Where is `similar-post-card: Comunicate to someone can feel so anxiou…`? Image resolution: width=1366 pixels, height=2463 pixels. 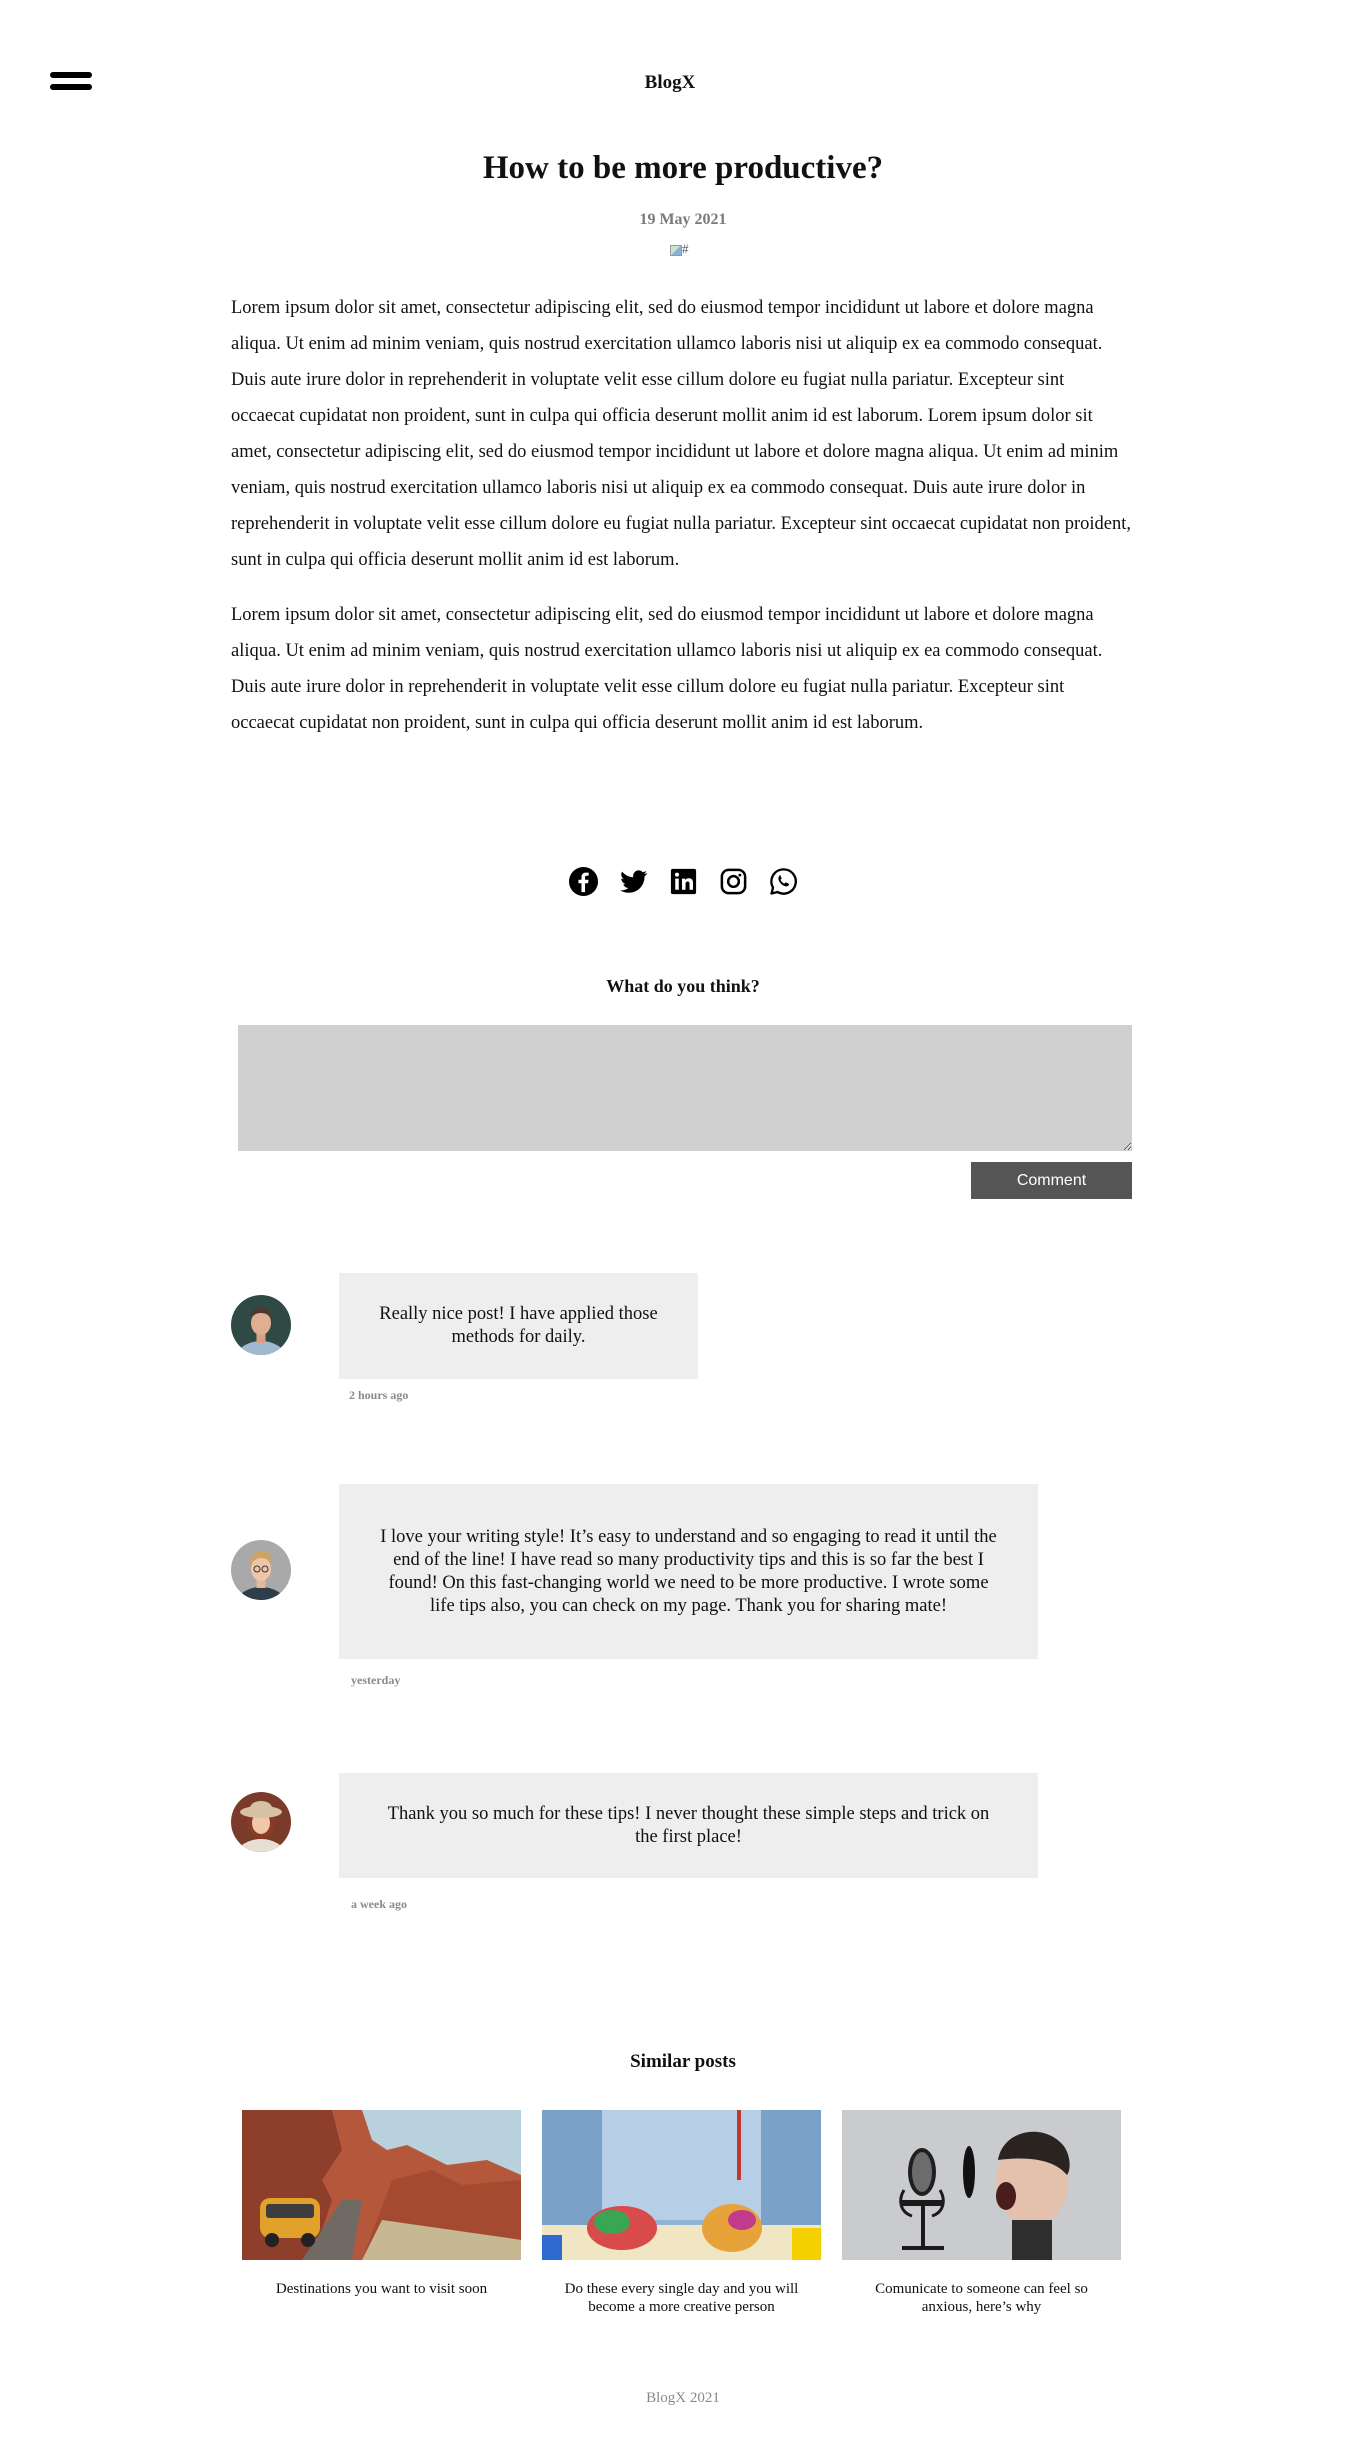 similar-post-card: Comunicate to someone can feel so anxiou… is located at coordinates (981, 2213).